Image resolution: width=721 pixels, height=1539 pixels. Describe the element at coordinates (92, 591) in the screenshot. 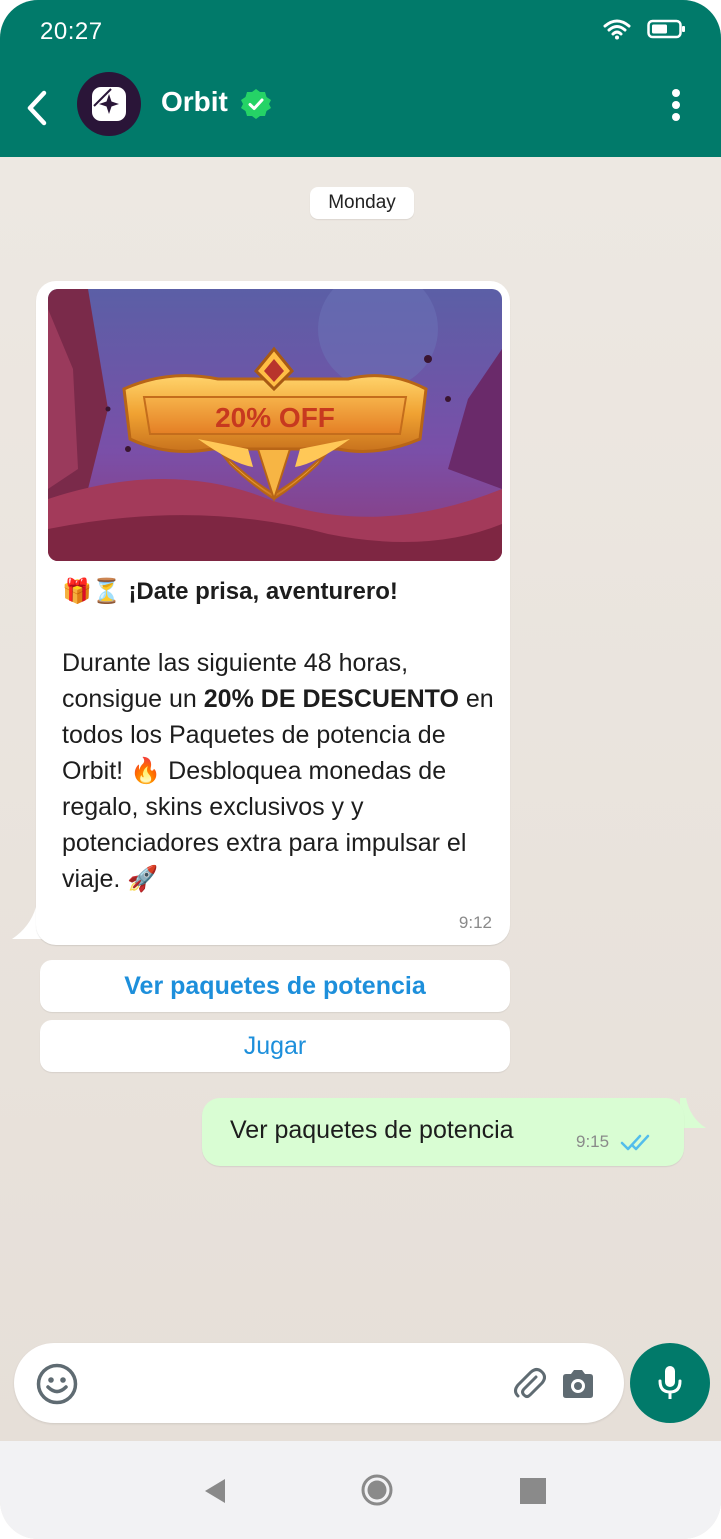

I see `gift-hourglass-emoji: 🎁⏳` at that location.